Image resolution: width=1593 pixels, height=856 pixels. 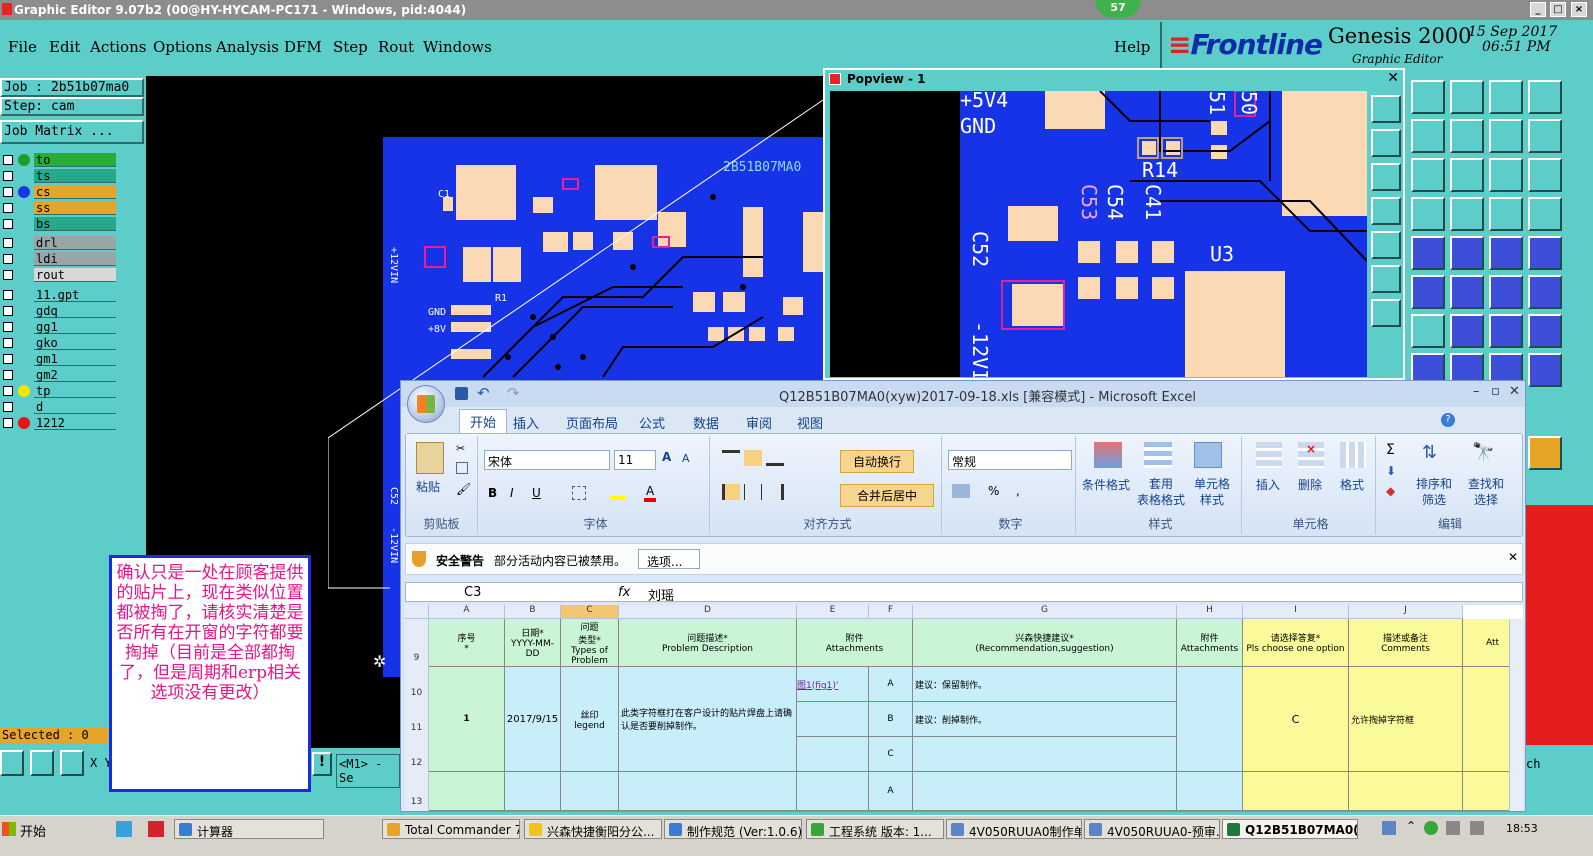 I want to click on layer-name: gg1, so click(x=75, y=327).